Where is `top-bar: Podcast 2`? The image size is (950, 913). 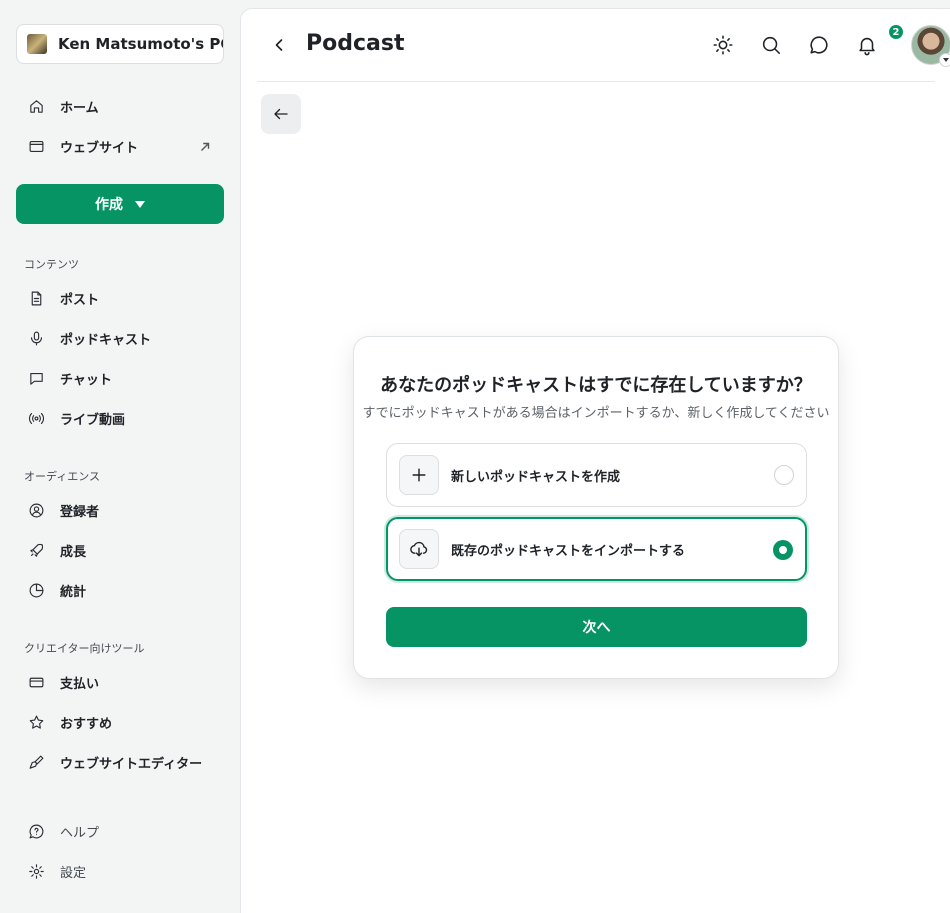 top-bar: Podcast 2 is located at coordinates (603, 45).